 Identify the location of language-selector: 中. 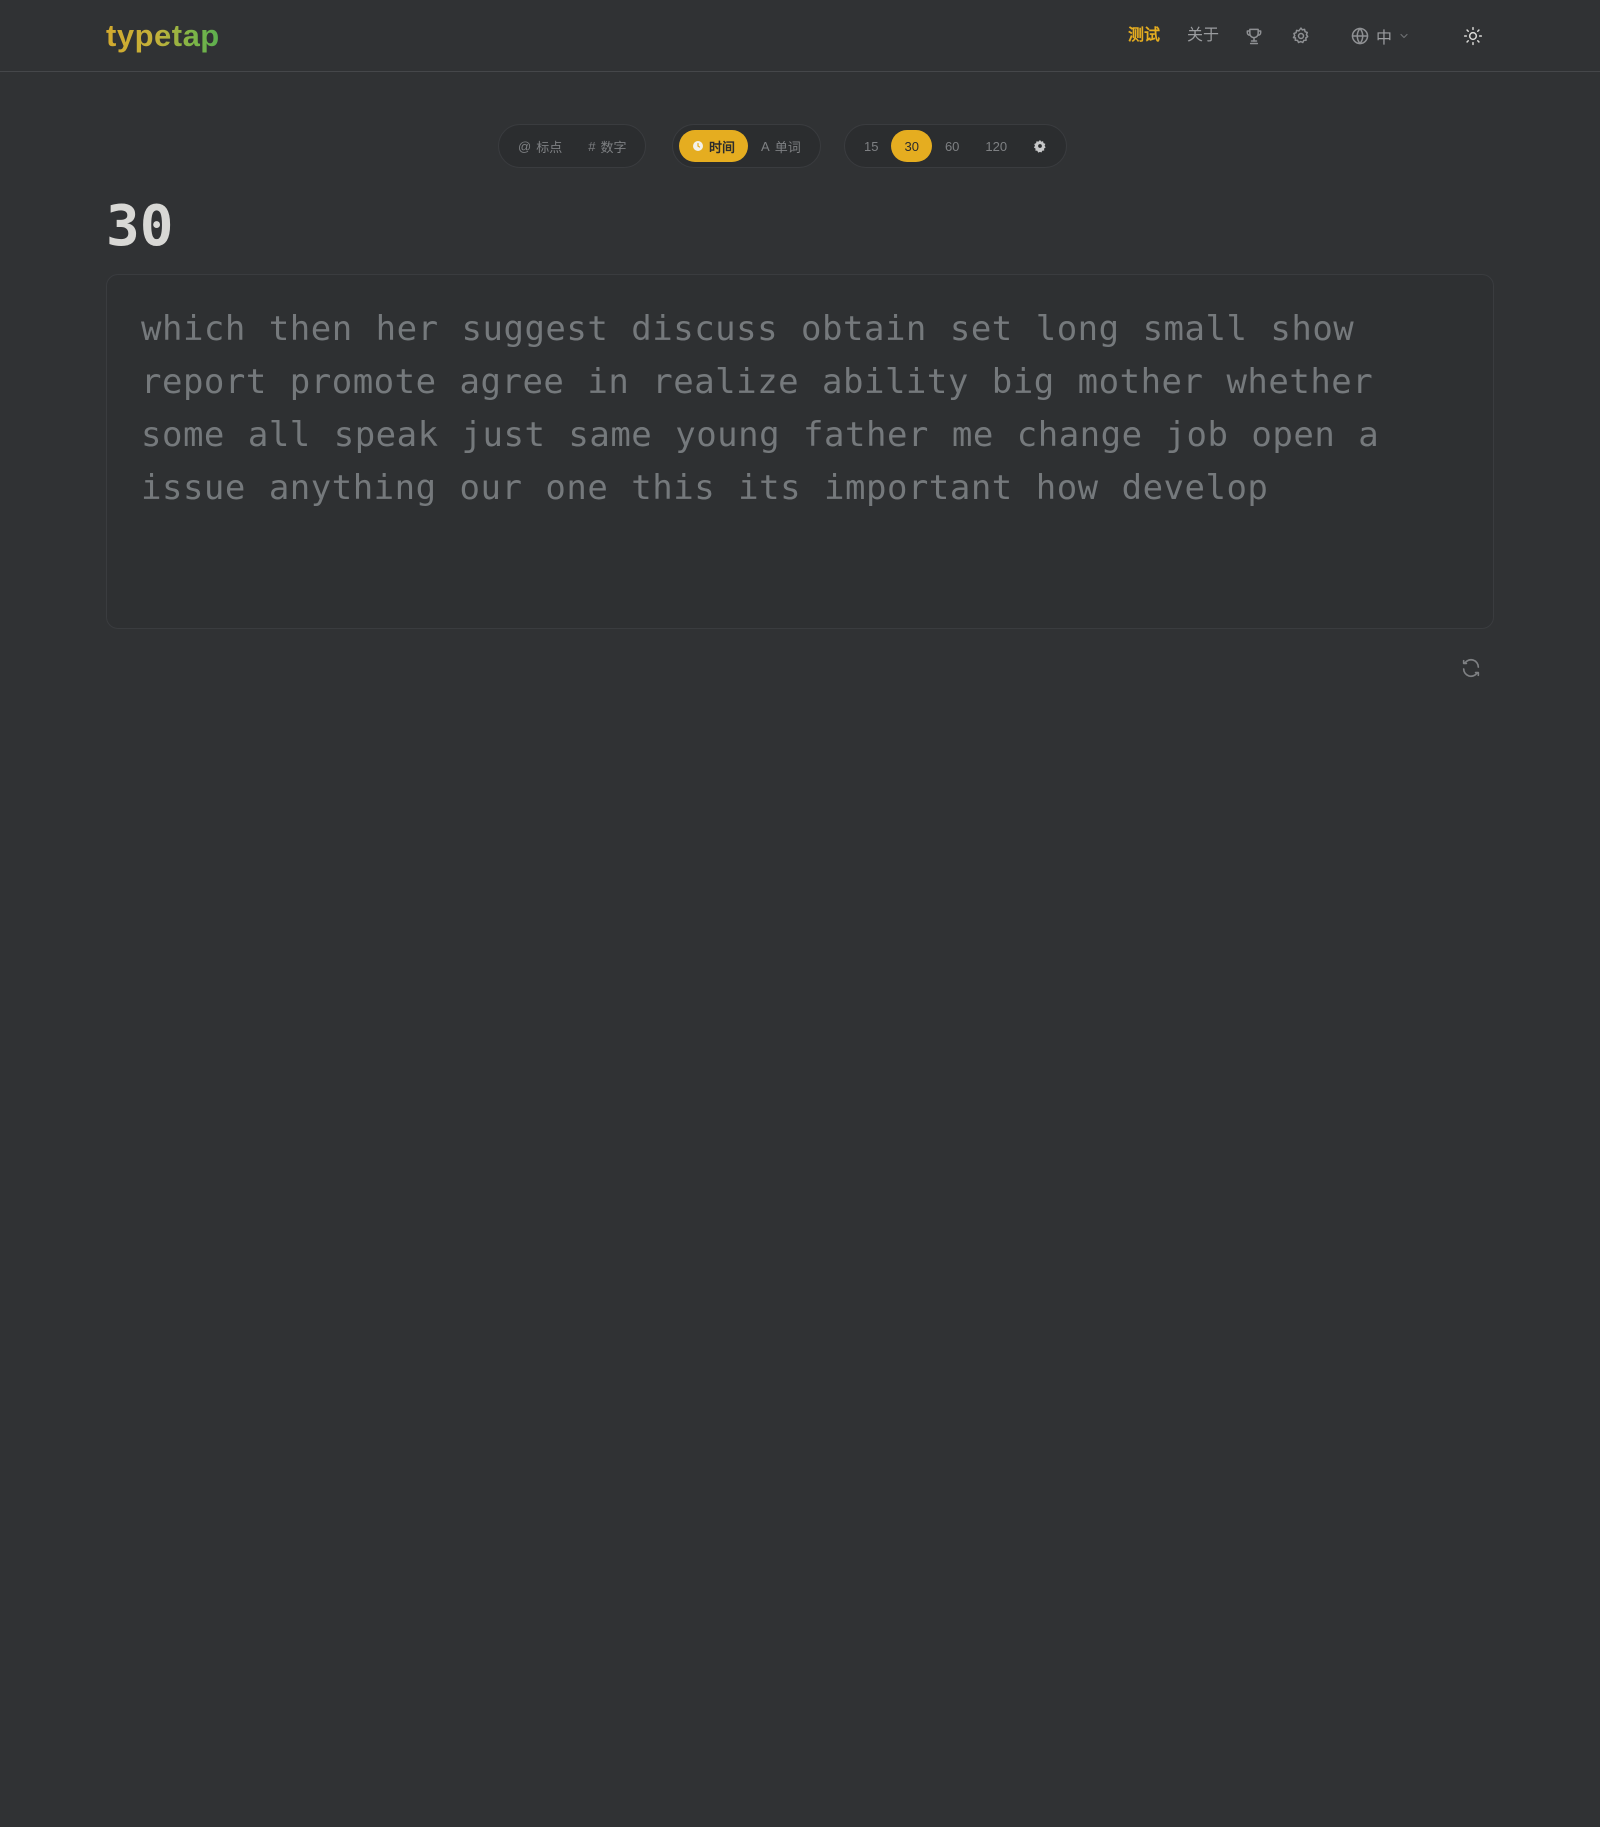
(1380, 36).